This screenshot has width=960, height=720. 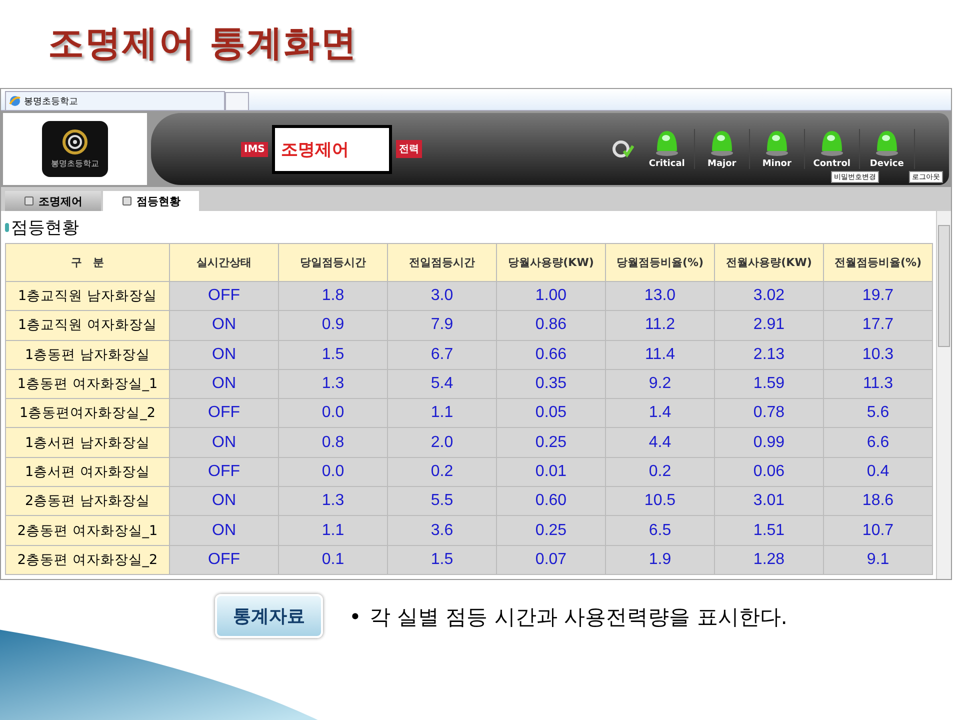 What do you see at coordinates (769, 531) in the screenshot?
I see `table-cell: 1.51` at bounding box center [769, 531].